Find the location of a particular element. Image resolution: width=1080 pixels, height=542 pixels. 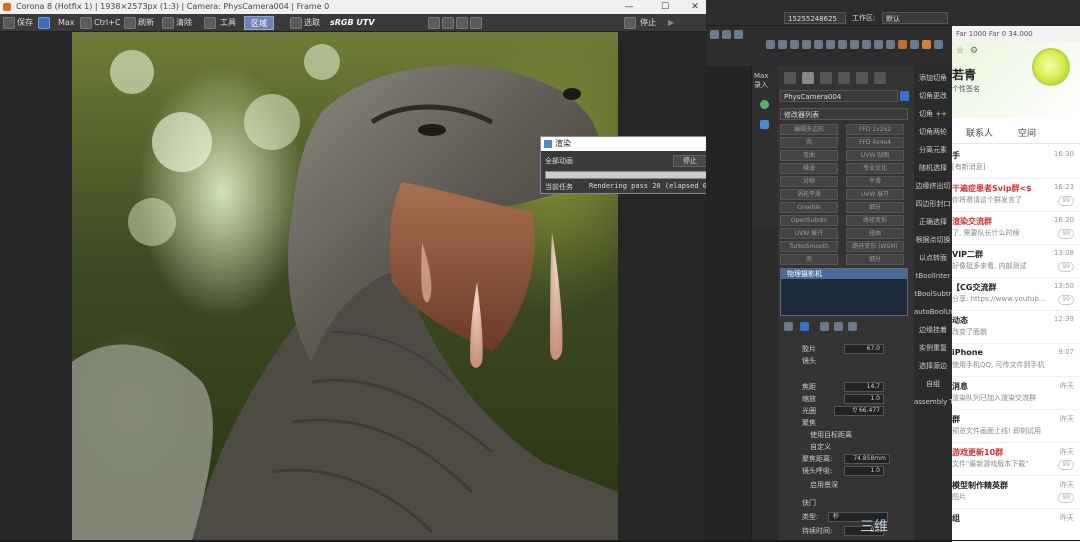

motion-tab-icon is located at coordinates (844, 78).